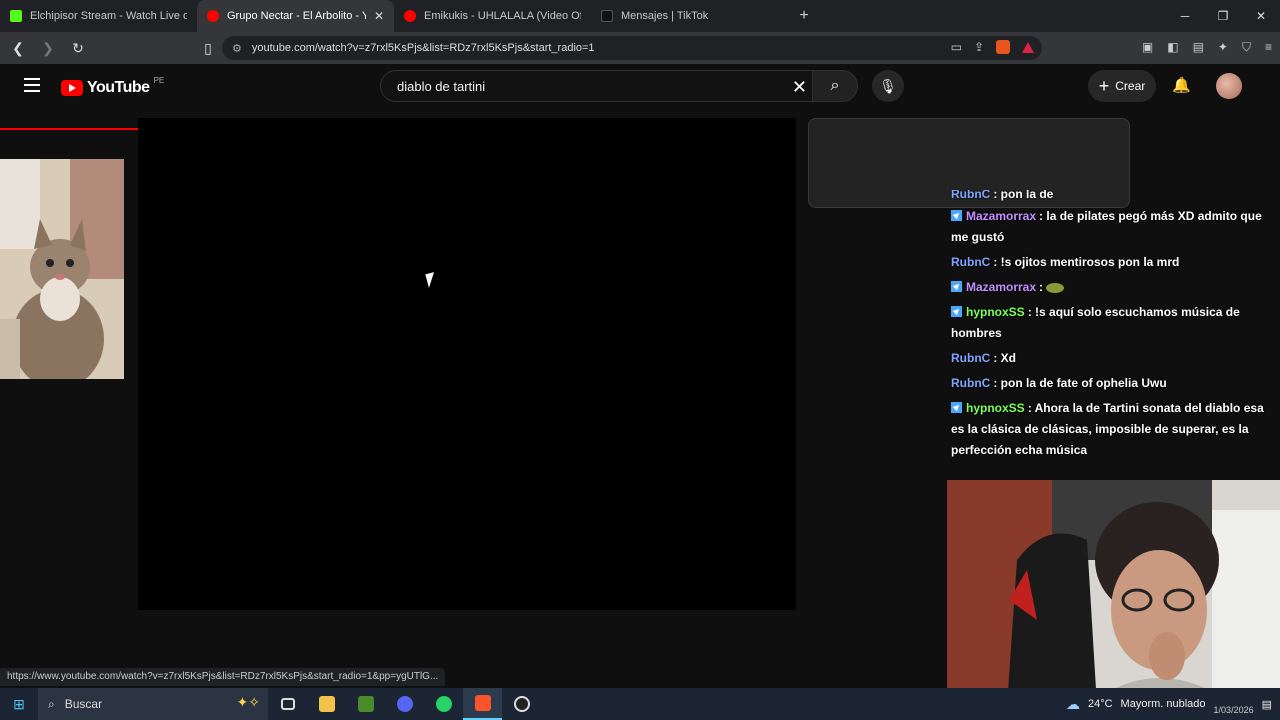  I want to click on youtube-logo: YouTube PE, so click(113, 86).